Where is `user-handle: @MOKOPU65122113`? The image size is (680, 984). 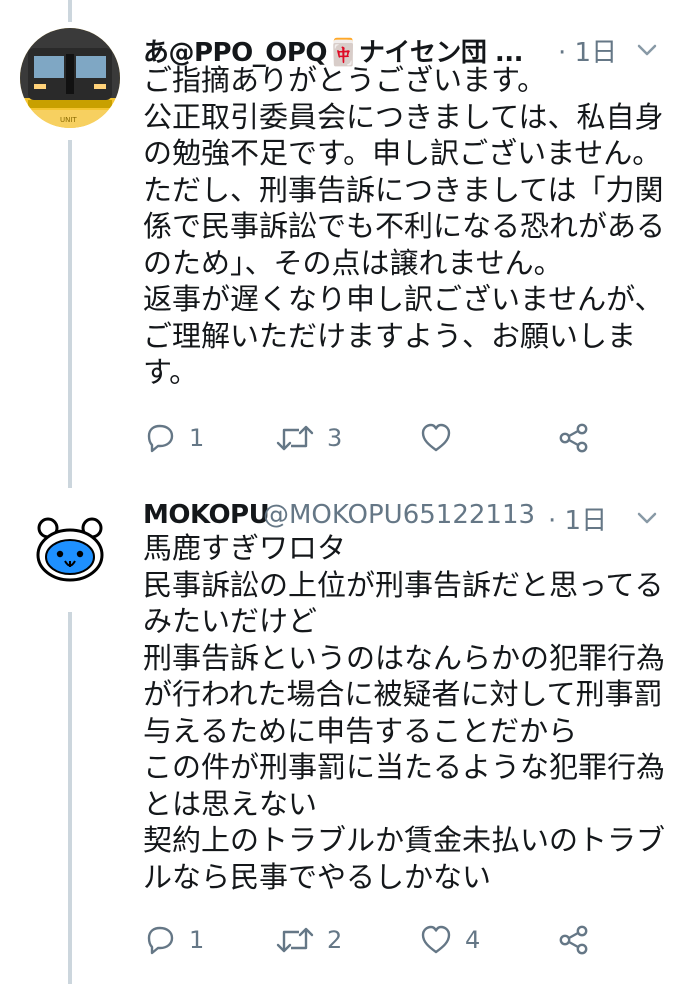 user-handle: @MOKOPU65122113 is located at coordinates (399, 515).